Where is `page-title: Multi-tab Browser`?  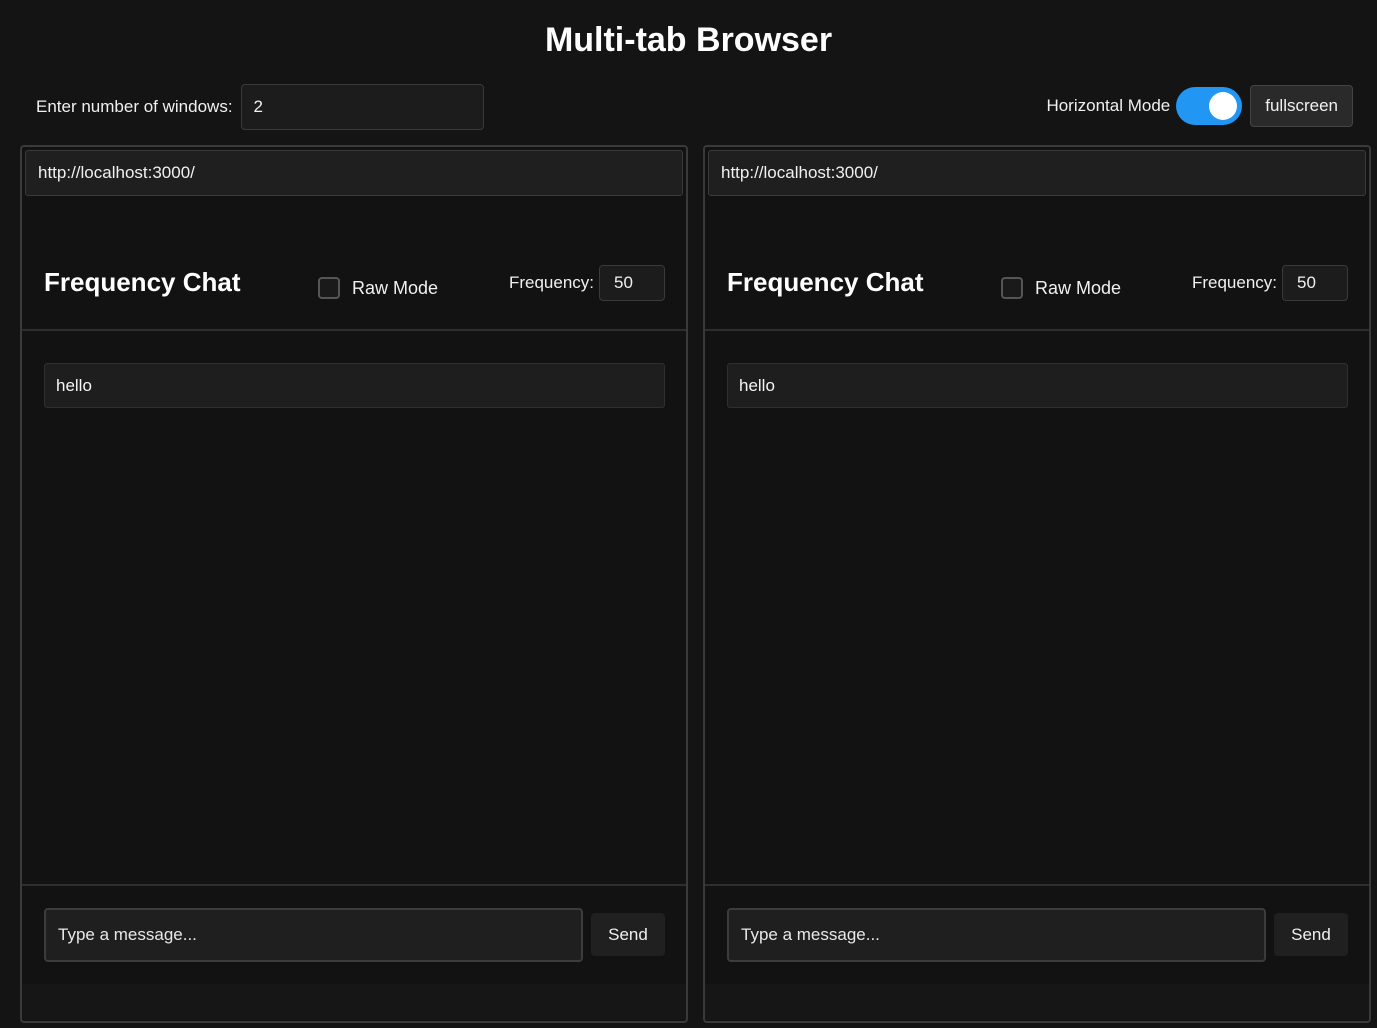
page-title: Multi-tab Browser is located at coordinates (688, 40).